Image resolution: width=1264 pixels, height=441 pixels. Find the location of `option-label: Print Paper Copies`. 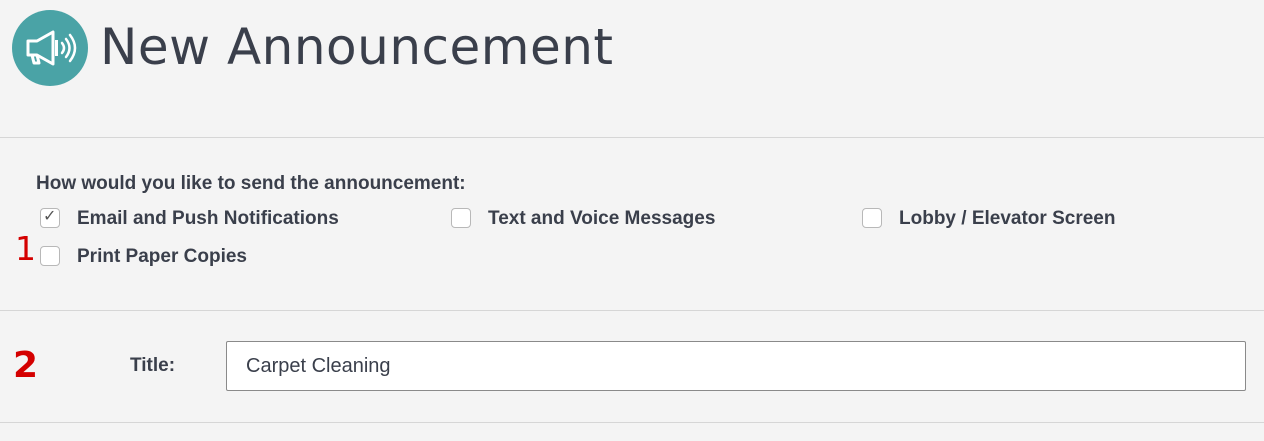

option-label: Print Paper Copies is located at coordinates (162, 256).